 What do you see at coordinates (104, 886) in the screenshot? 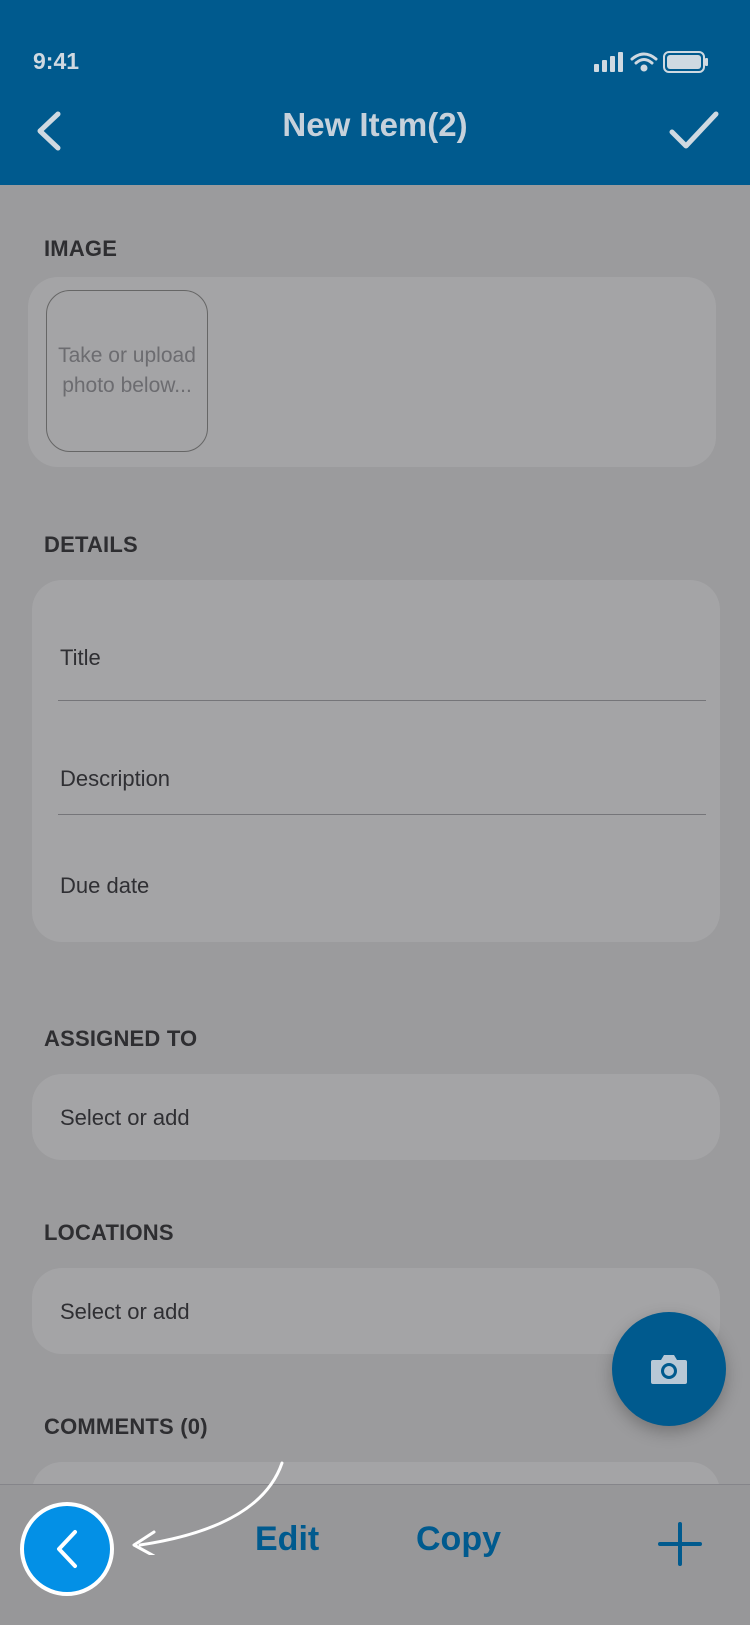
I see `due-date-field: Due date` at bounding box center [104, 886].